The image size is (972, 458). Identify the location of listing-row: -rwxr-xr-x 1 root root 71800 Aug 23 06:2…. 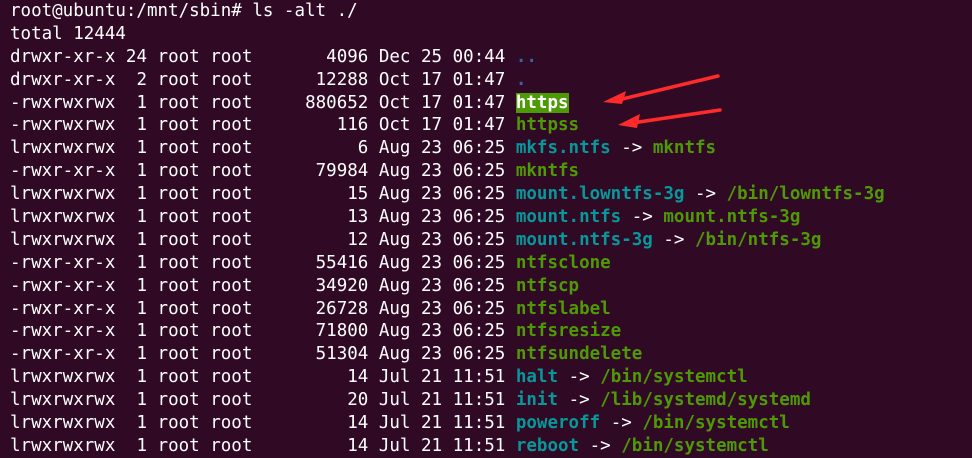
(491, 331).